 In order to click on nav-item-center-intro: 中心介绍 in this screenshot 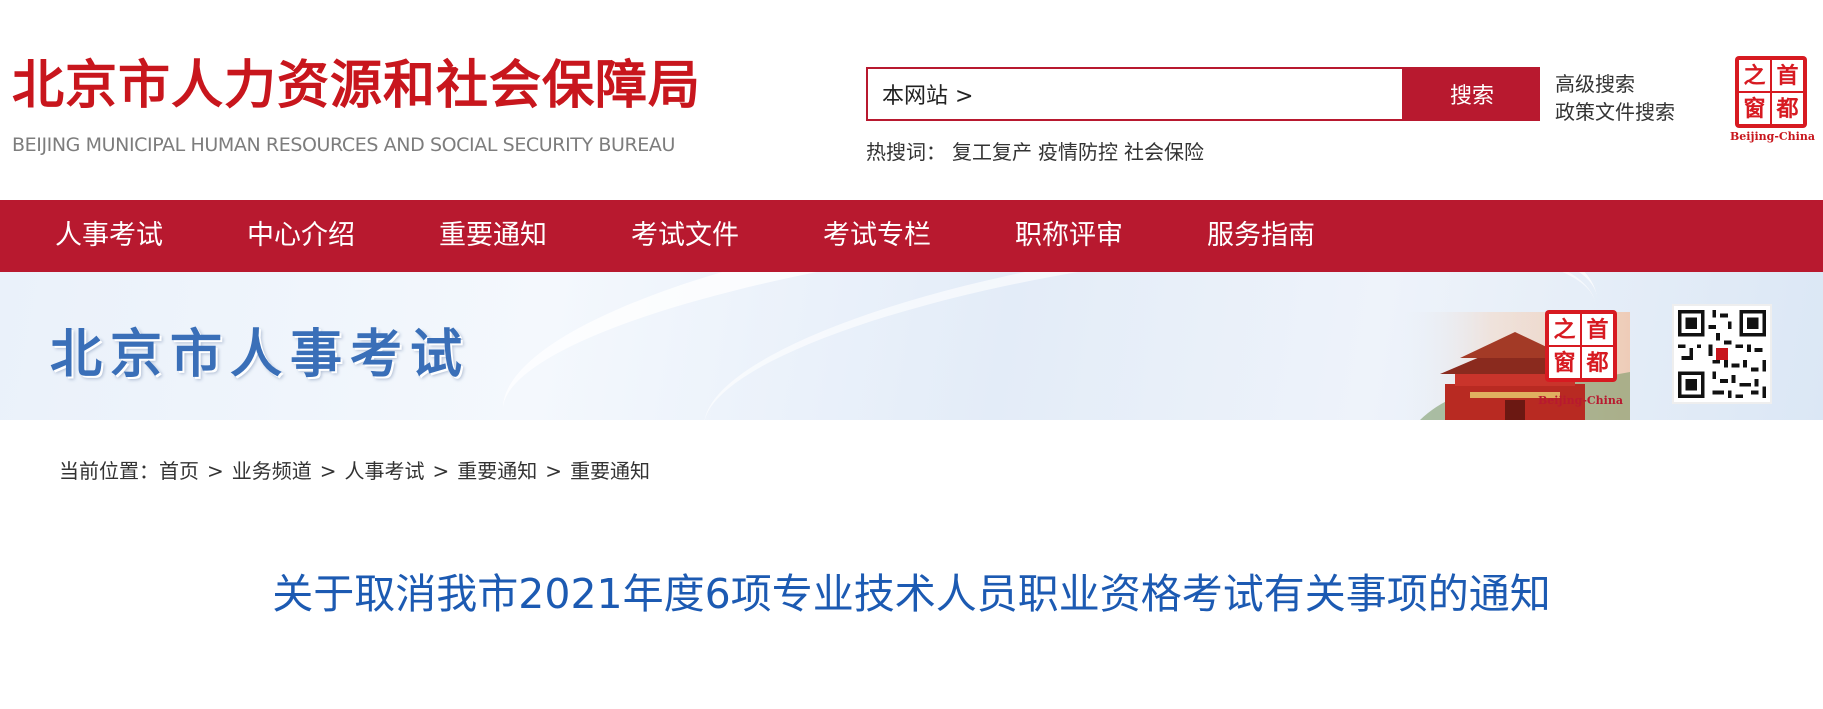, I will do `click(301, 236)`.